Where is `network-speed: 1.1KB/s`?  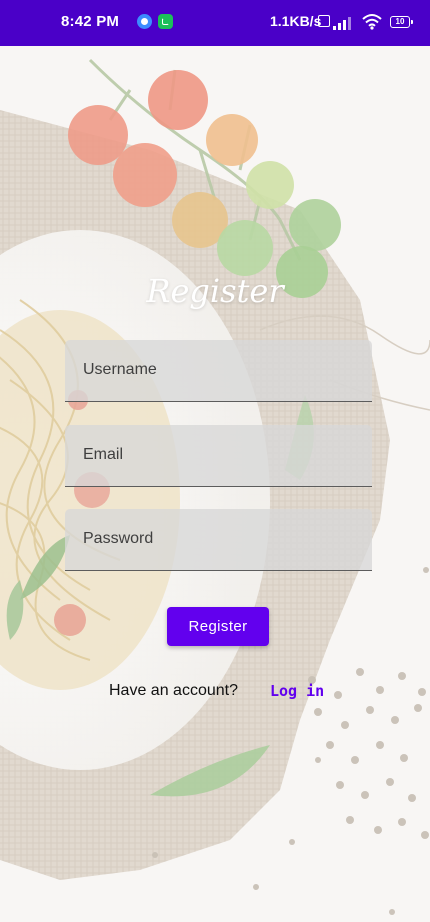
network-speed: 1.1KB/s is located at coordinates (296, 21).